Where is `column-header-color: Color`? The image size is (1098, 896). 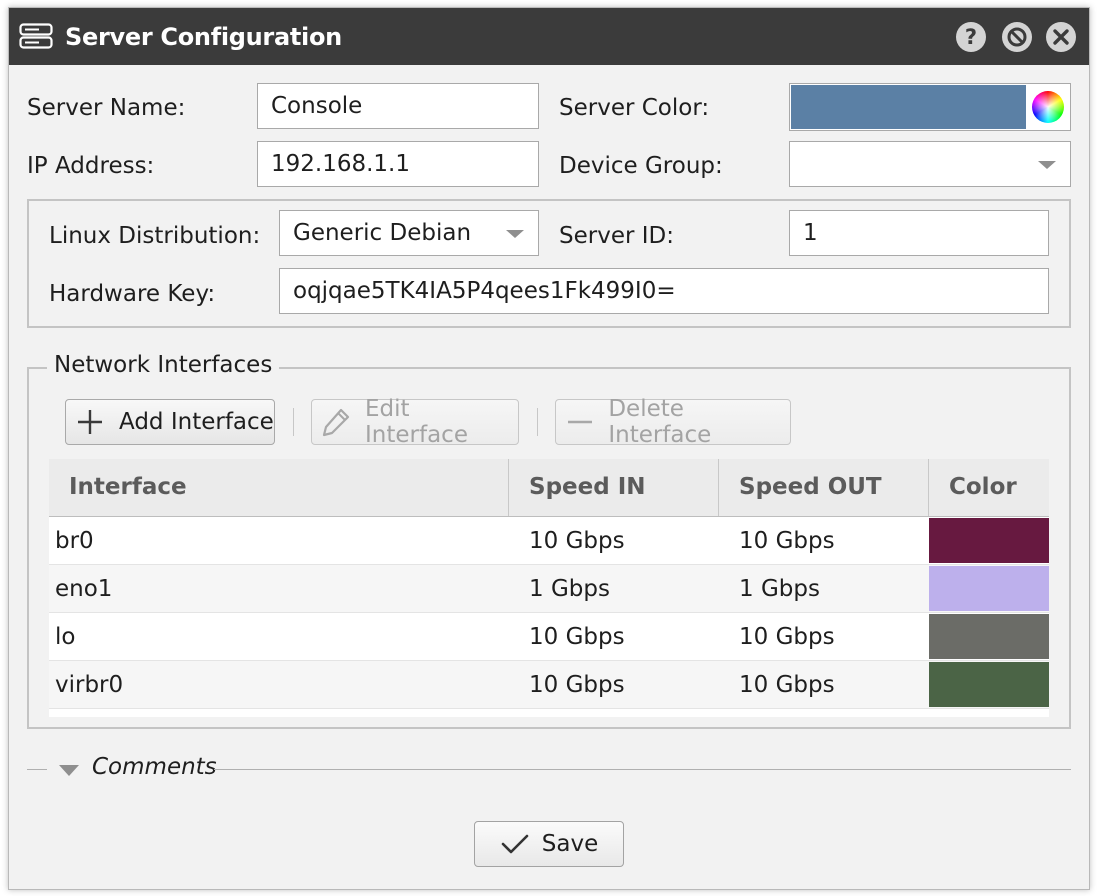 column-header-color: Color is located at coordinates (989, 487).